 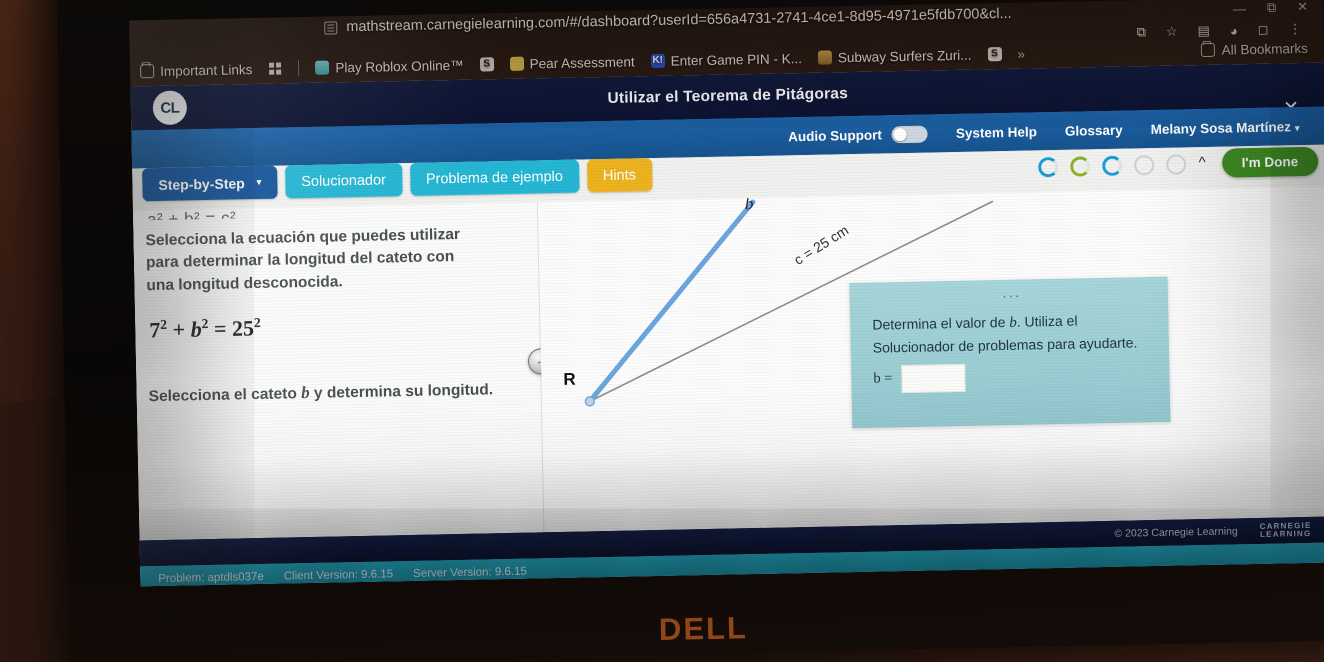 I want to click on restore-icon: ⧉, so click(x=1272, y=8).